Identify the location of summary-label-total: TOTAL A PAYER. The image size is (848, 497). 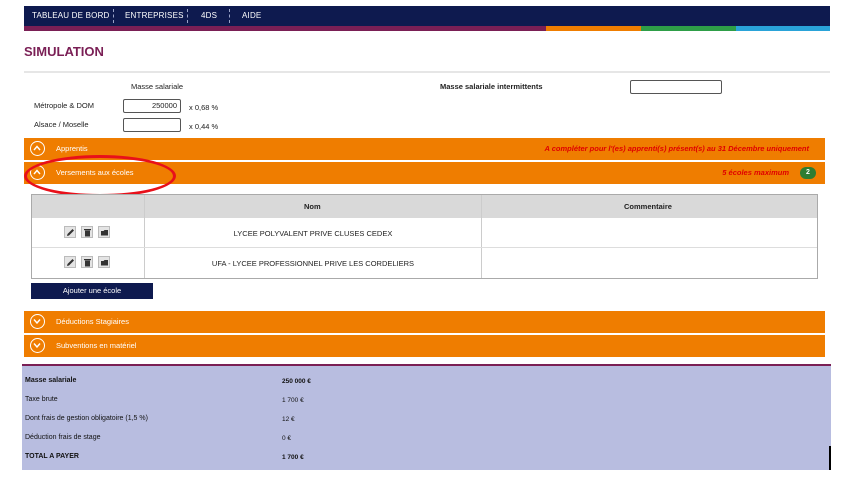
(52, 456).